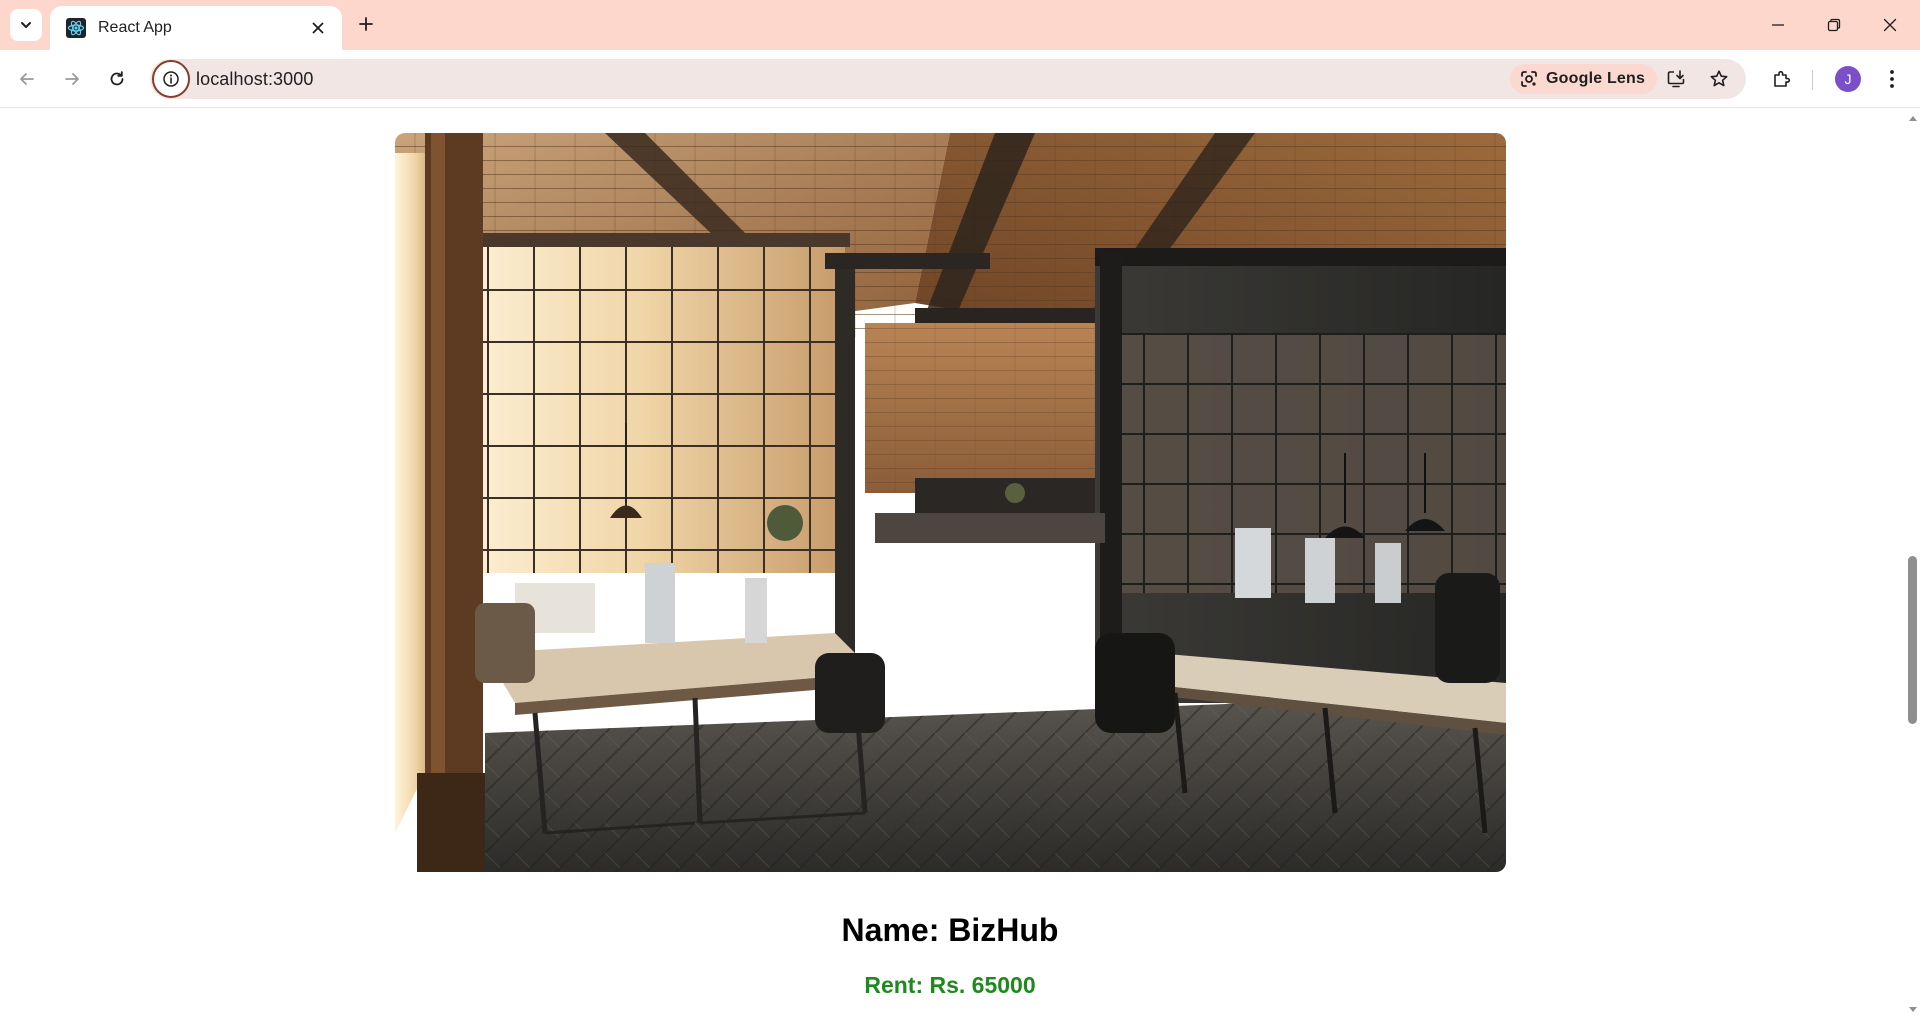 This screenshot has width=1920, height=1020. I want to click on install-app-button, so click(1676, 79).